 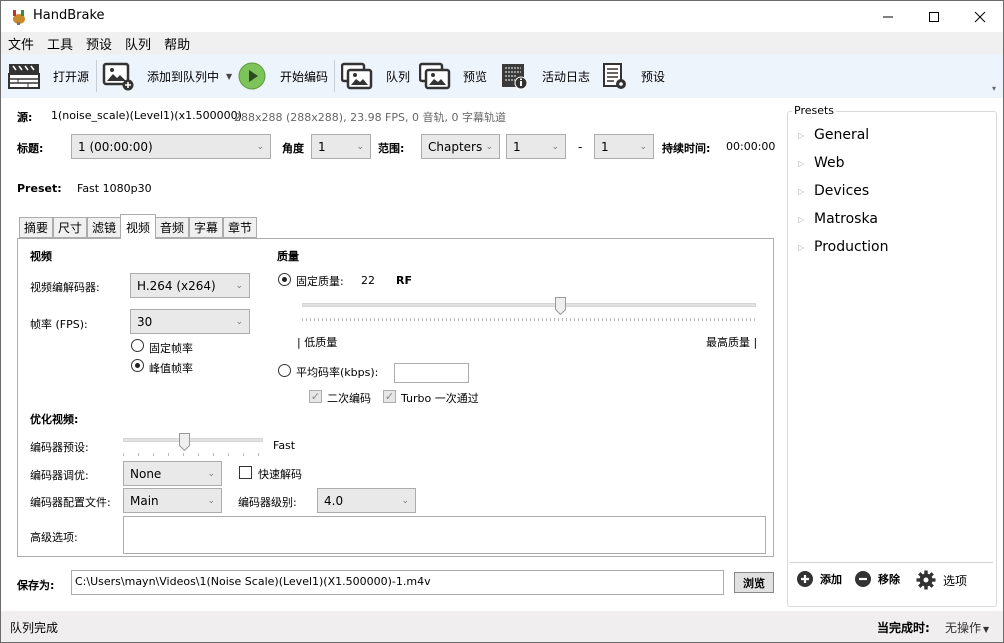 What do you see at coordinates (114, 188) in the screenshot?
I see `preset-value: Fast 1080p30` at bounding box center [114, 188].